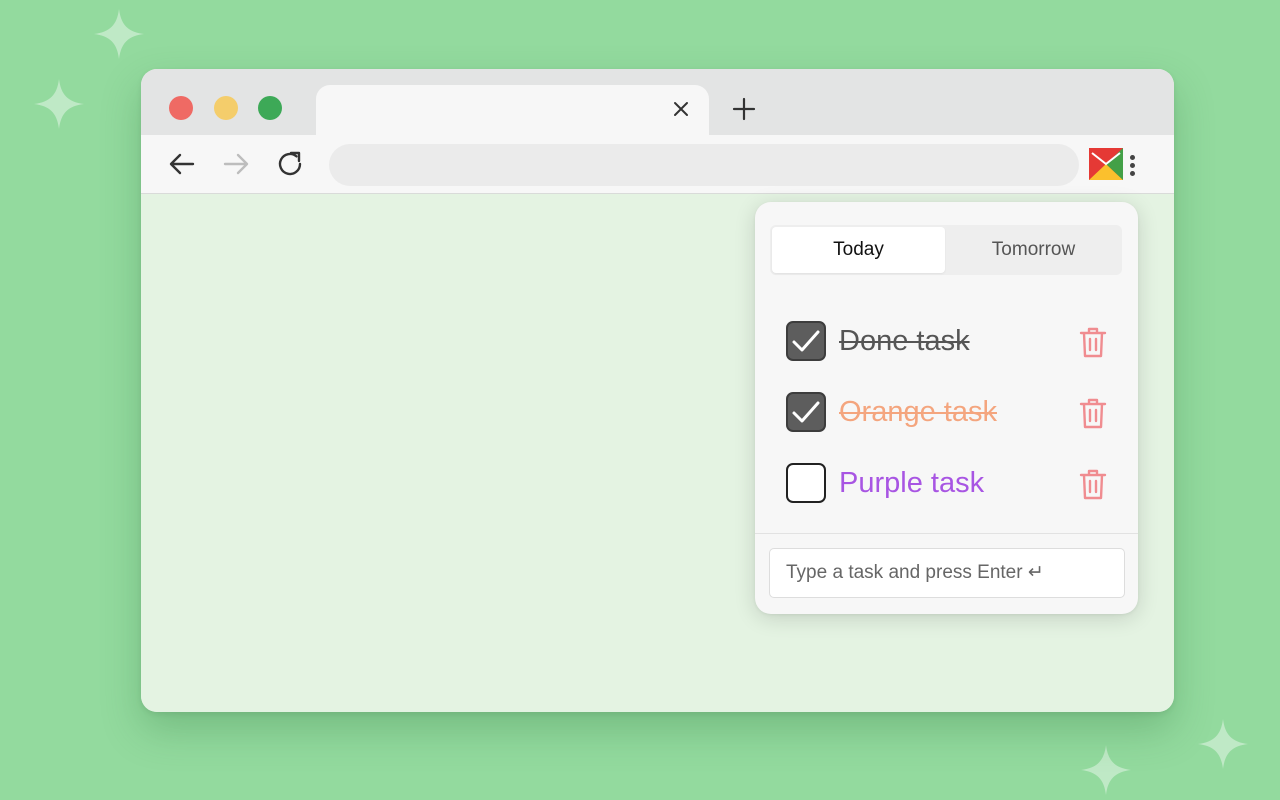  I want to click on minimize-window-button, so click(226, 108).